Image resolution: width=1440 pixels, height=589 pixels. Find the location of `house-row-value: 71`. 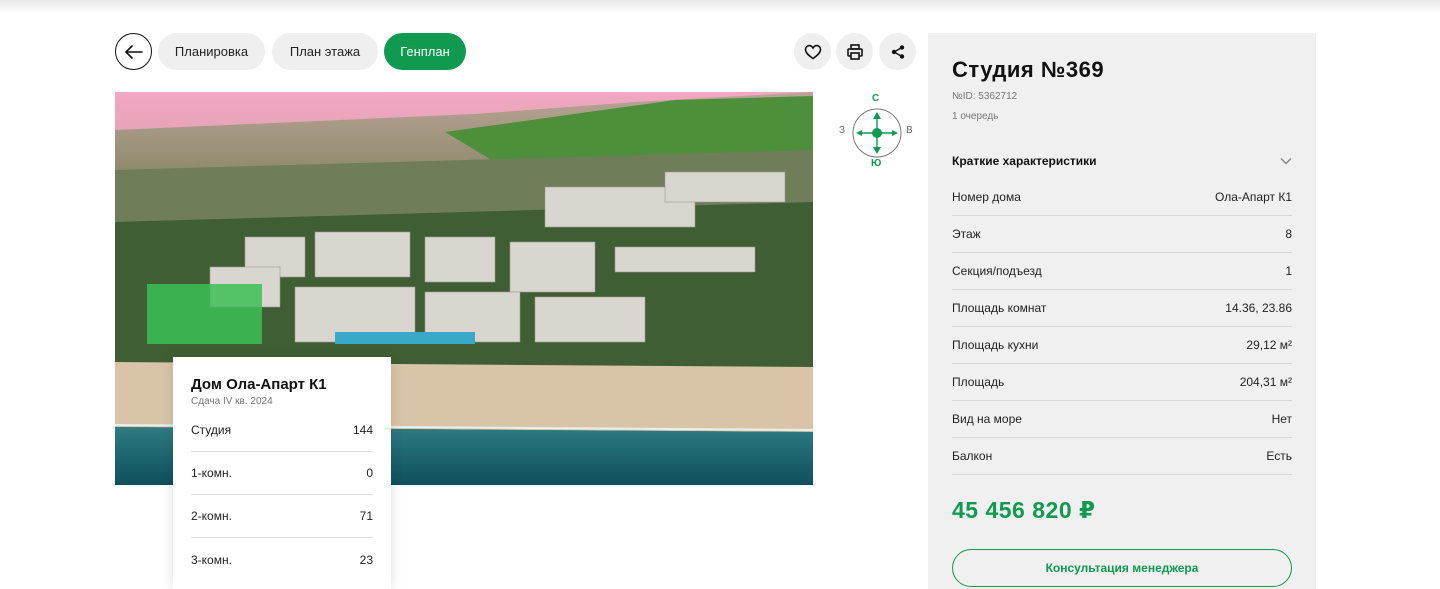

house-row-value: 71 is located at coordinates (366, 516).